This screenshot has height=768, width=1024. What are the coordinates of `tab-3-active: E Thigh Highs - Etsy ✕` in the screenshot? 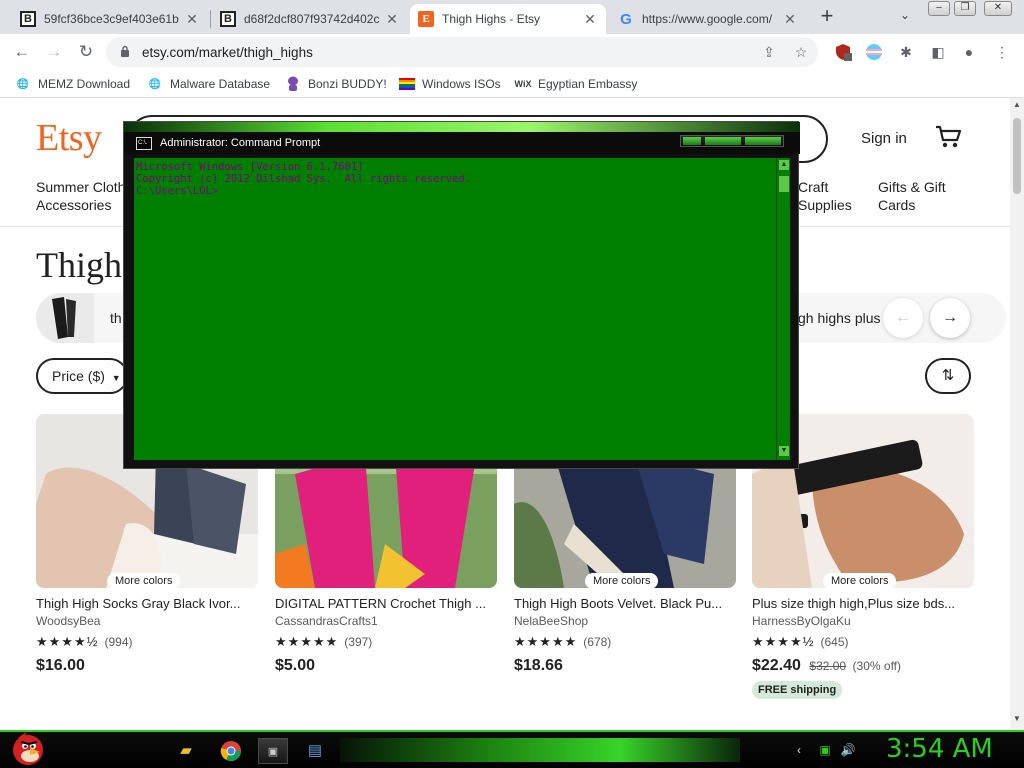 It's located at (508, 19).